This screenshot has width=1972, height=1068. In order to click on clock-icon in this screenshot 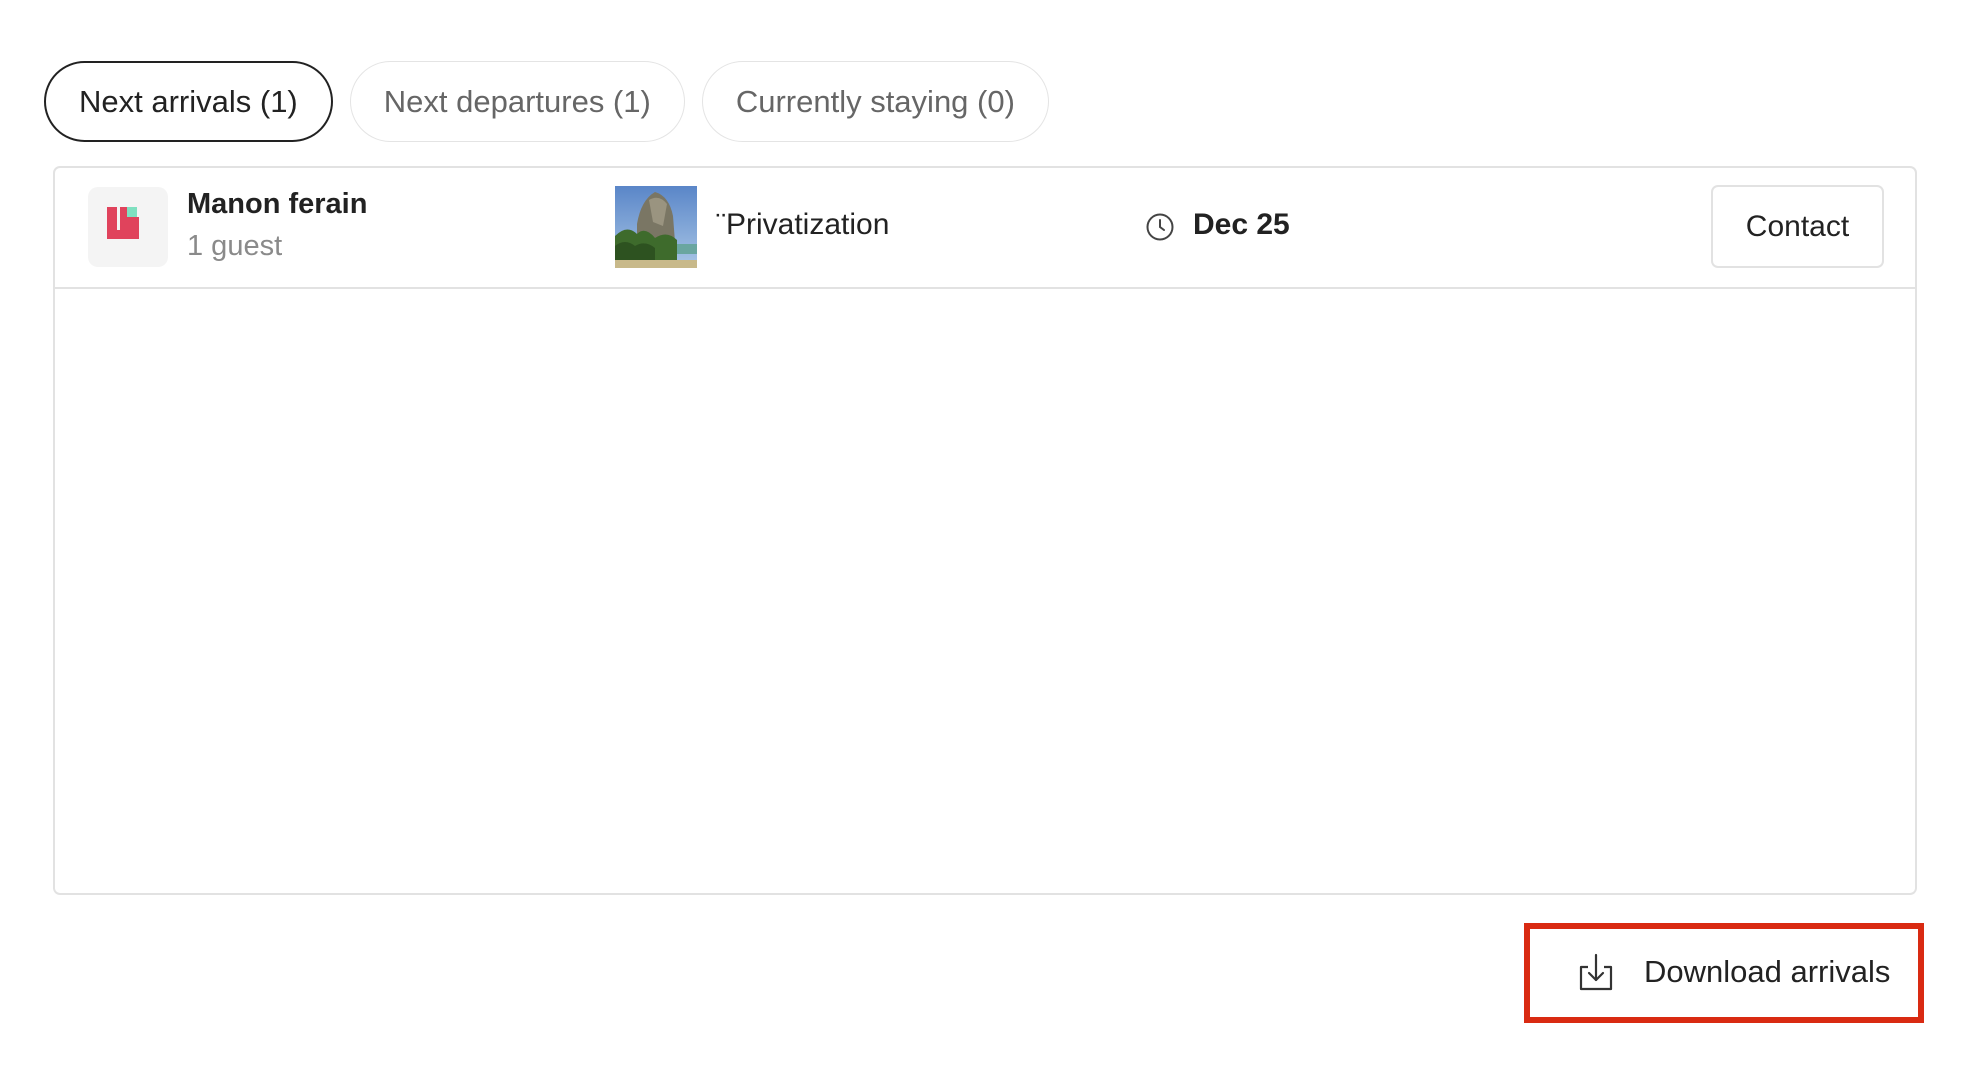, I will do `click(1160, 227)`.